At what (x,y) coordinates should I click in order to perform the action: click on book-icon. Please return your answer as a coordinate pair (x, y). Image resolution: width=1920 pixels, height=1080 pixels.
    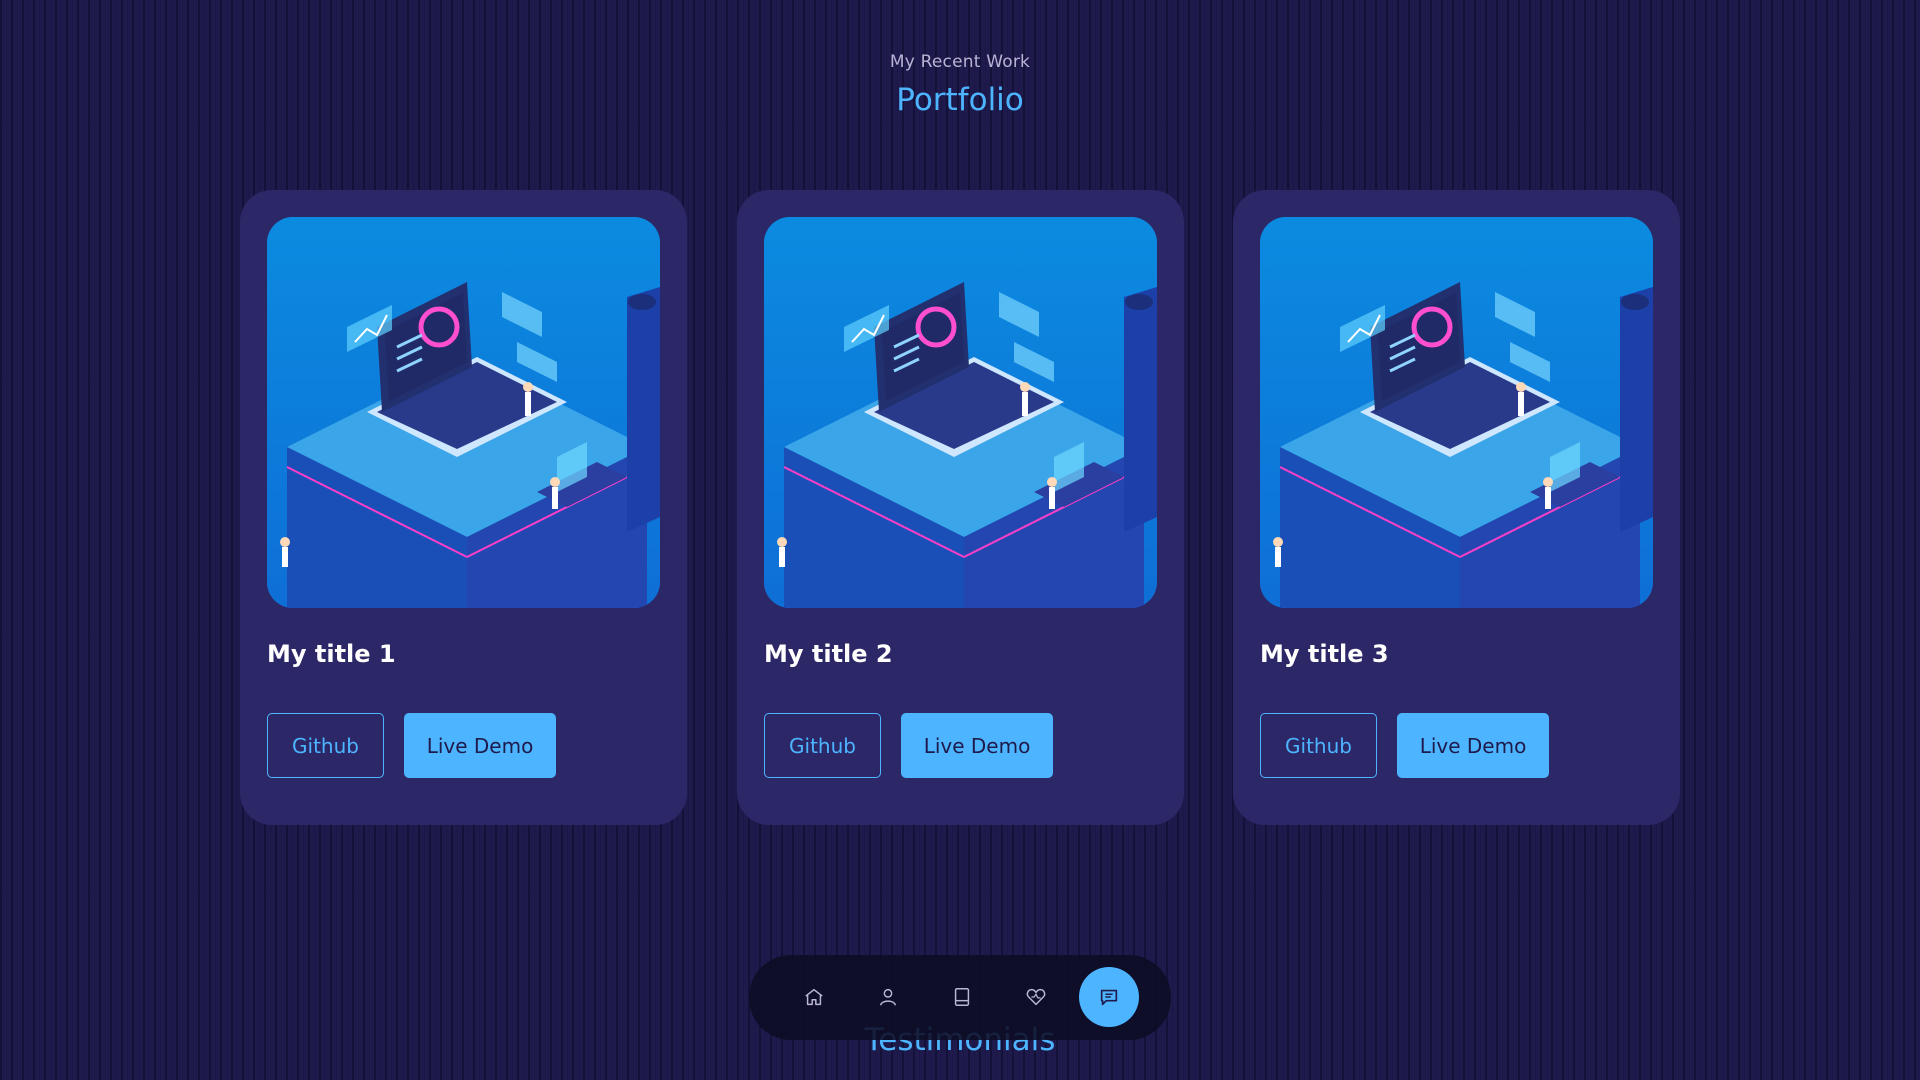
    Looking at the image, I should click on (962, 997).